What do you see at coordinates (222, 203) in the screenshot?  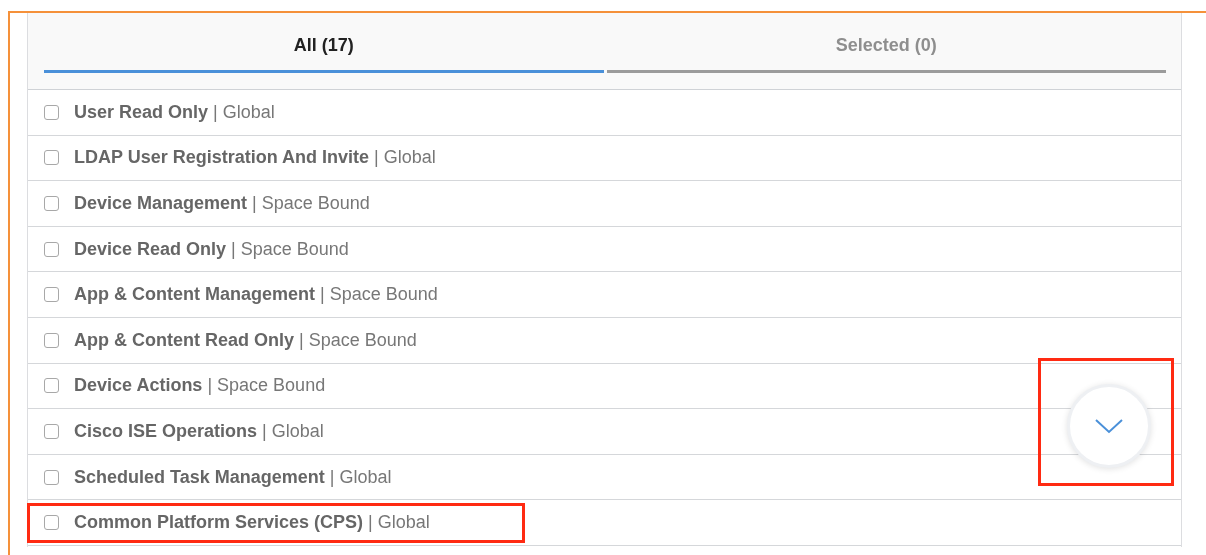 I see `role-label: Device Management | Space Bound` at bounding box center [222, 203].